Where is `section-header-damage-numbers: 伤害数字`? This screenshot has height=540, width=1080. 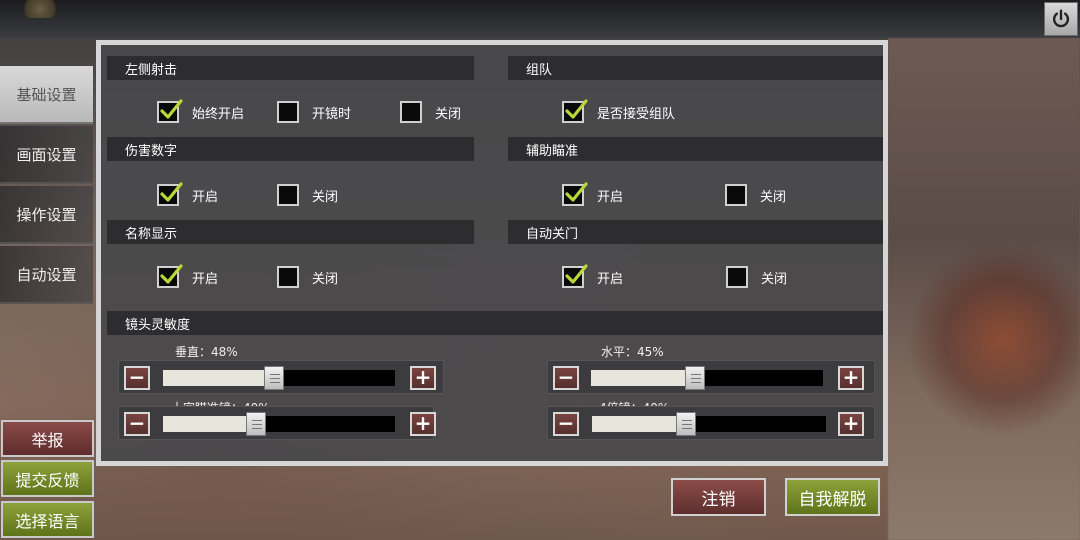
section-header-damage-numbers: 伤害数字 is located at coordinates (290, 149).